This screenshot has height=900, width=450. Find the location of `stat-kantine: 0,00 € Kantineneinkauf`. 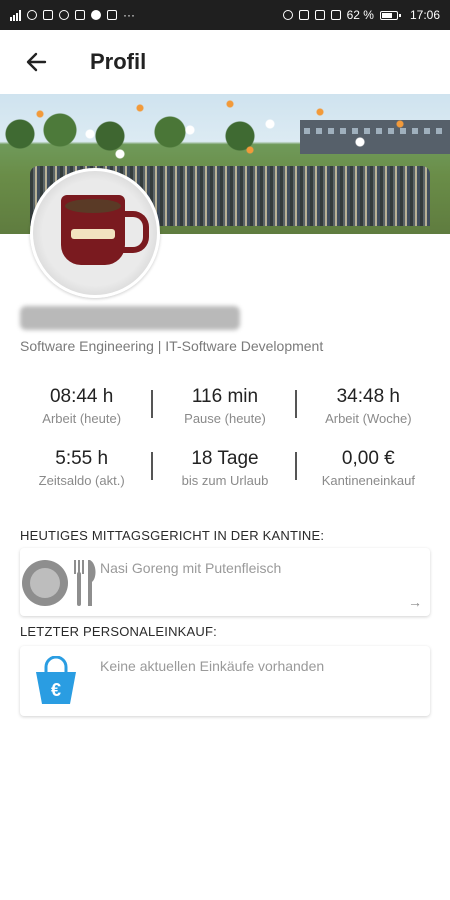

stat-kantine: 0,00 € Kantineneinkauf is located at coordinates (368, 468).